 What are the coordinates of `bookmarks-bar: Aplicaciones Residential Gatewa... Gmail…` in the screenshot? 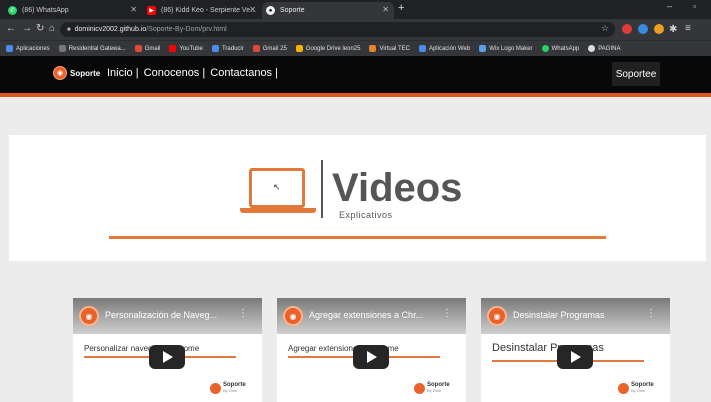 It's located at (355, 48).